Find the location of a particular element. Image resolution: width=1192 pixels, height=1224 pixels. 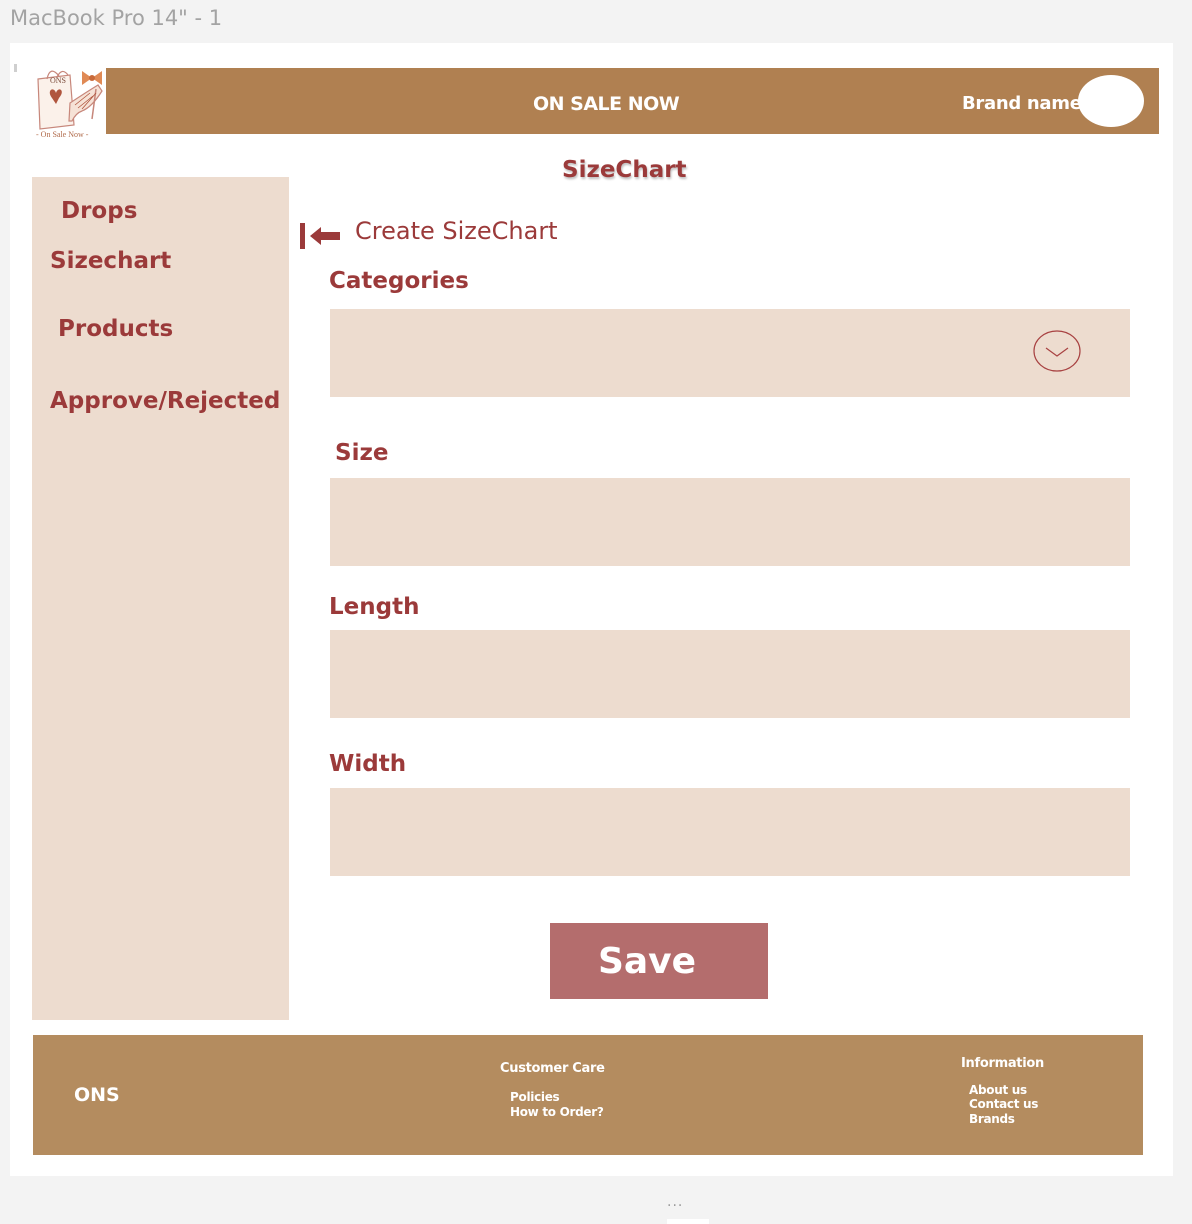

size-field is located at coordinates (730, 522).